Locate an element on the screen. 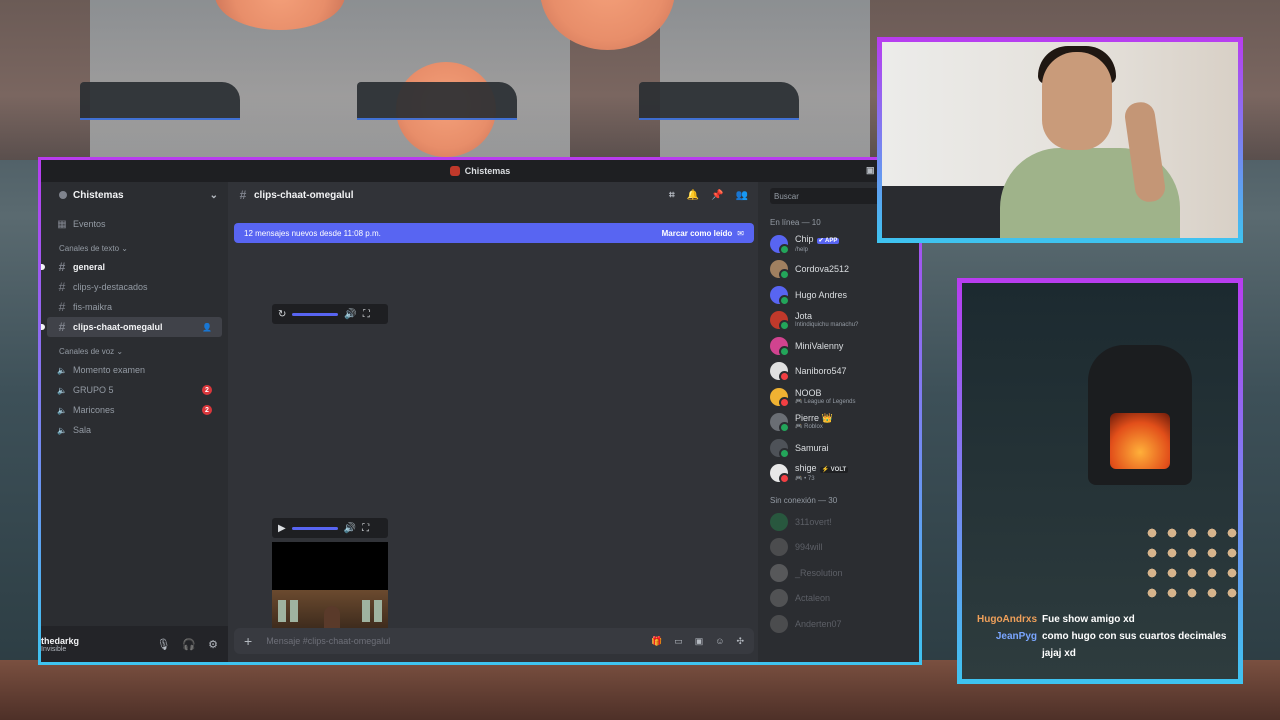 Image resolution: width=1280 pixels, height=720 pixels. emoji-icon: ☺ is located at coordinates (719, 641).